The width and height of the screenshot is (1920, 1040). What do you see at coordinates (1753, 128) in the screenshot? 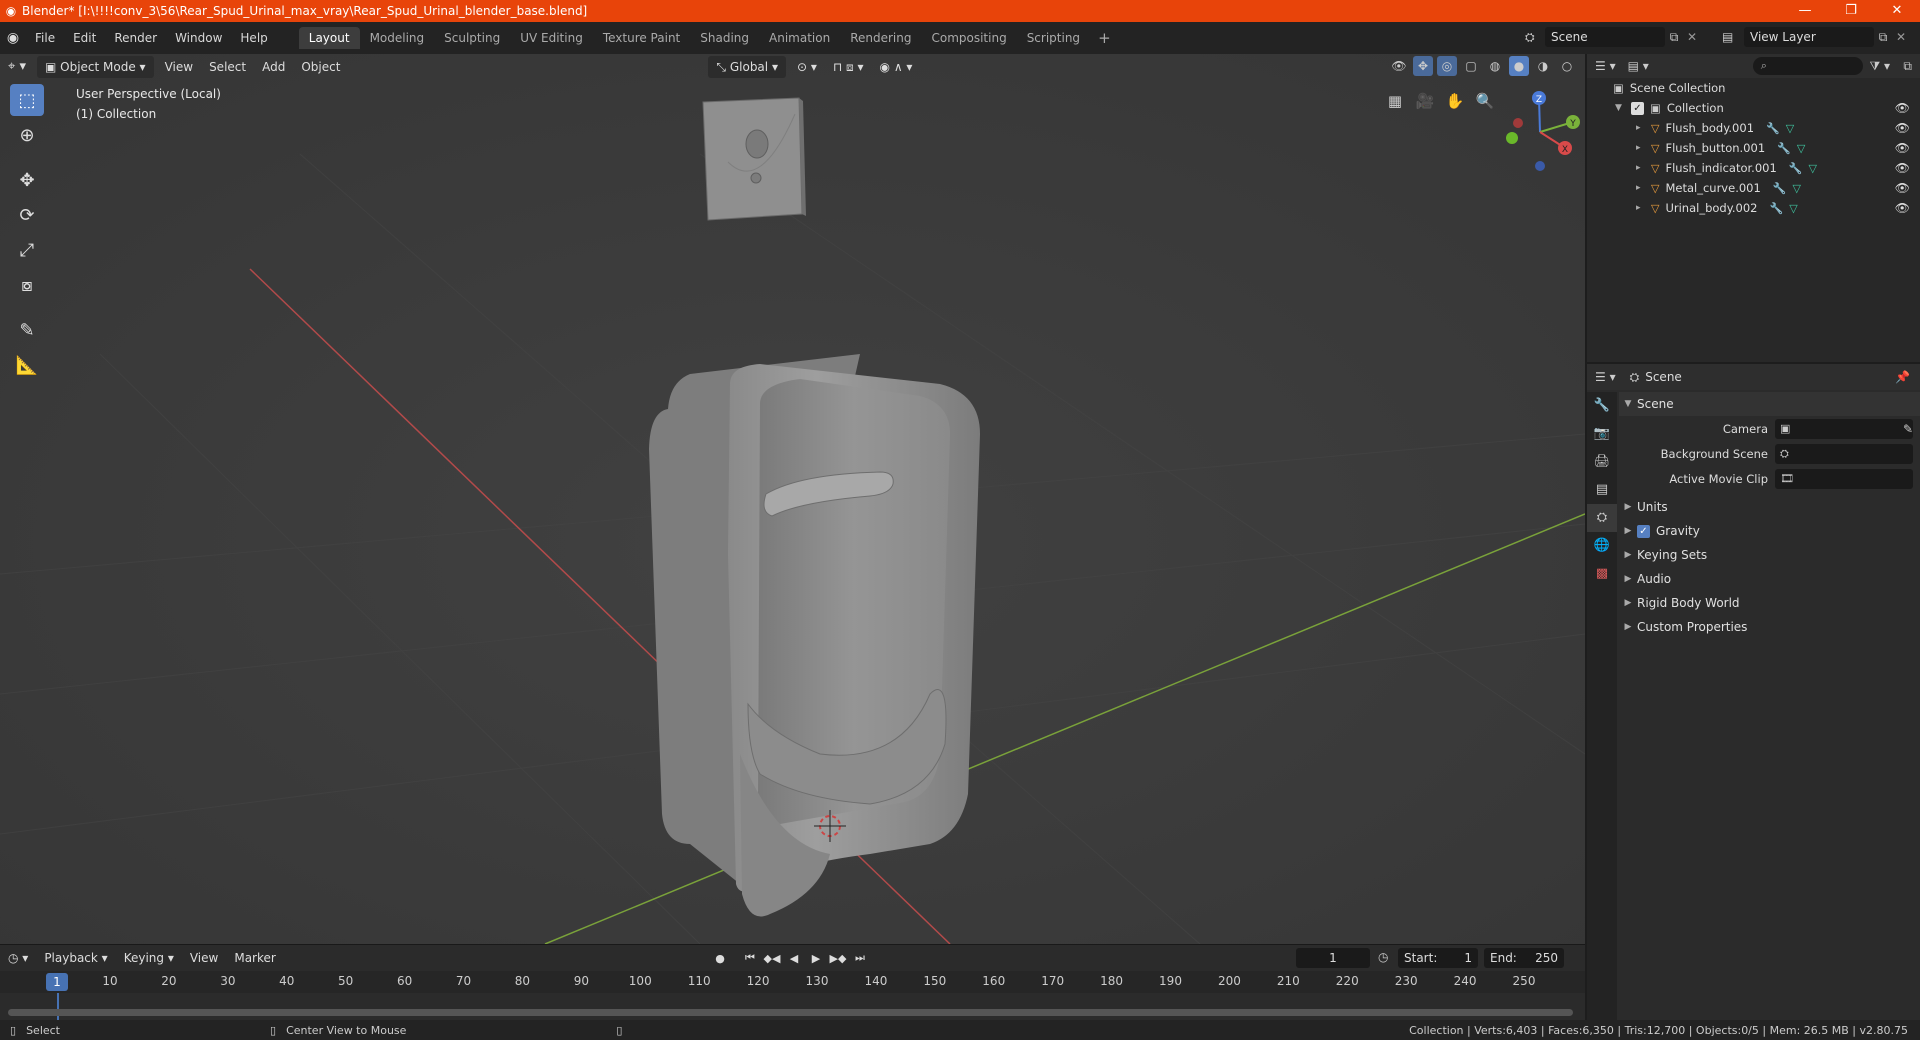
I see `outliner-object-row: ▸ ▽ Flush_body.001 🔧 ▽ 👁` at bounding box center [1753, 128].